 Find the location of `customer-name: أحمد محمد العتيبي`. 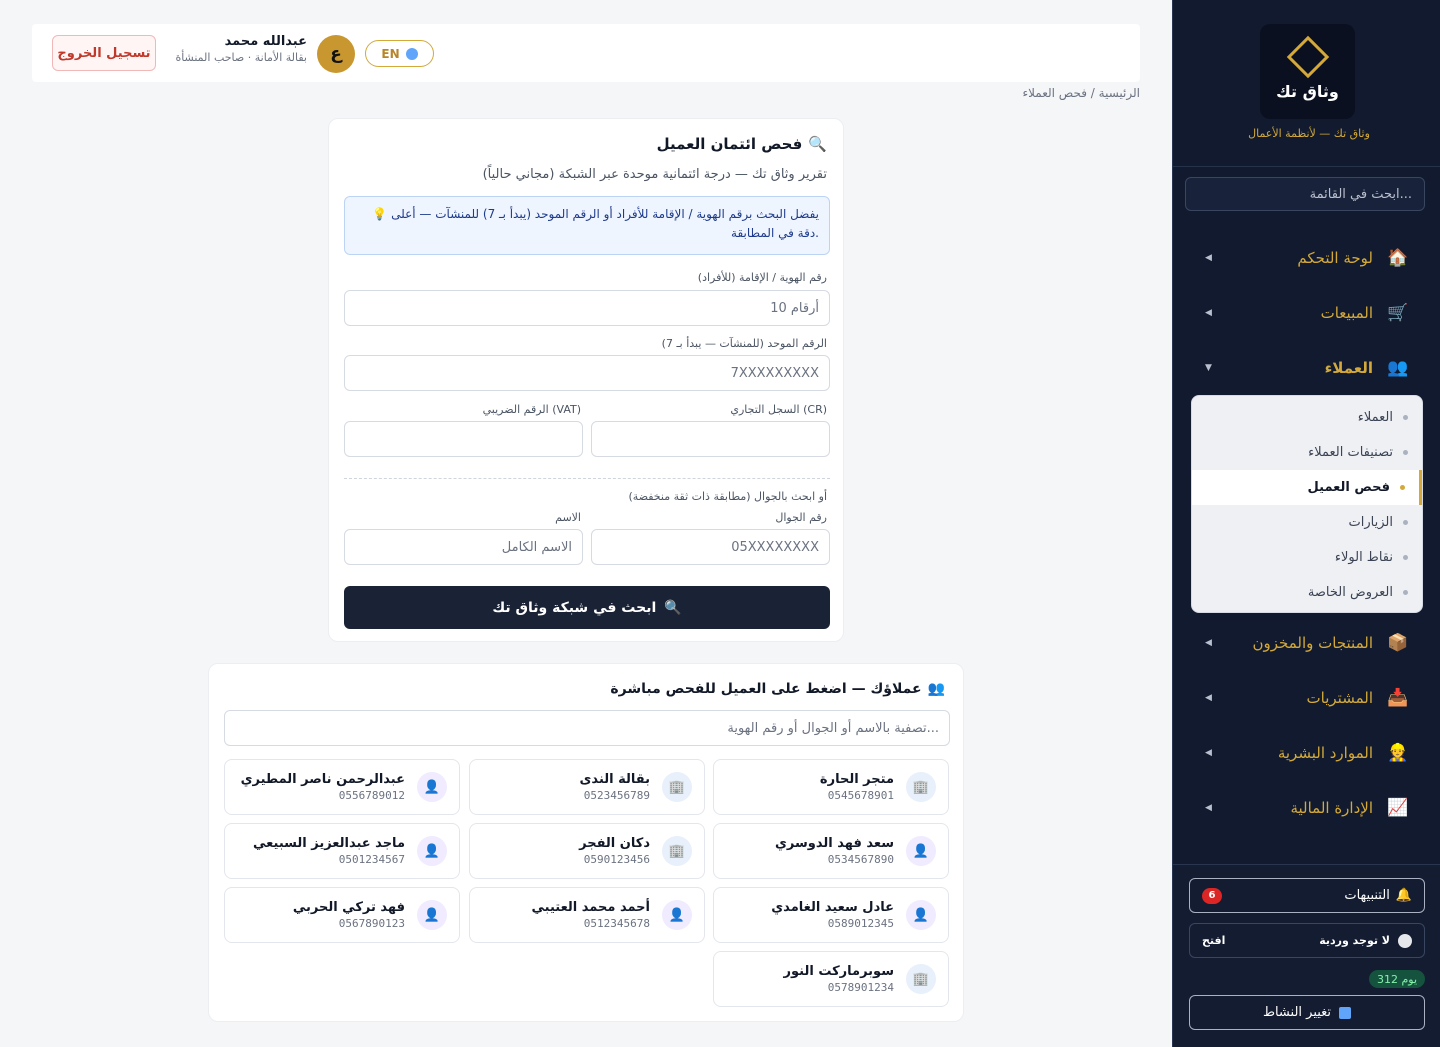

customer-name: أحمد محمد العتيبي is located at coordinates (591, 907).